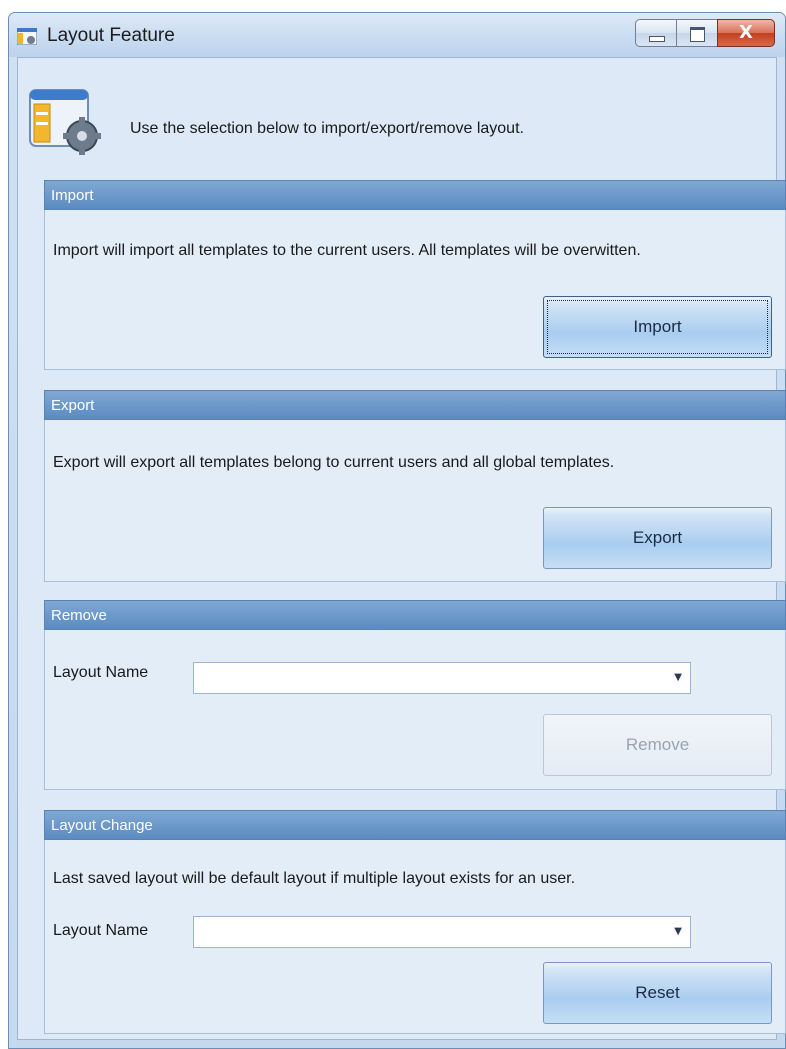 The width and height of the screenshot is (786, 1049). What do you see at coordinates (415, 405) in the screenshot?
I see `export-group-header: Export` at bounding box center [415, 405].